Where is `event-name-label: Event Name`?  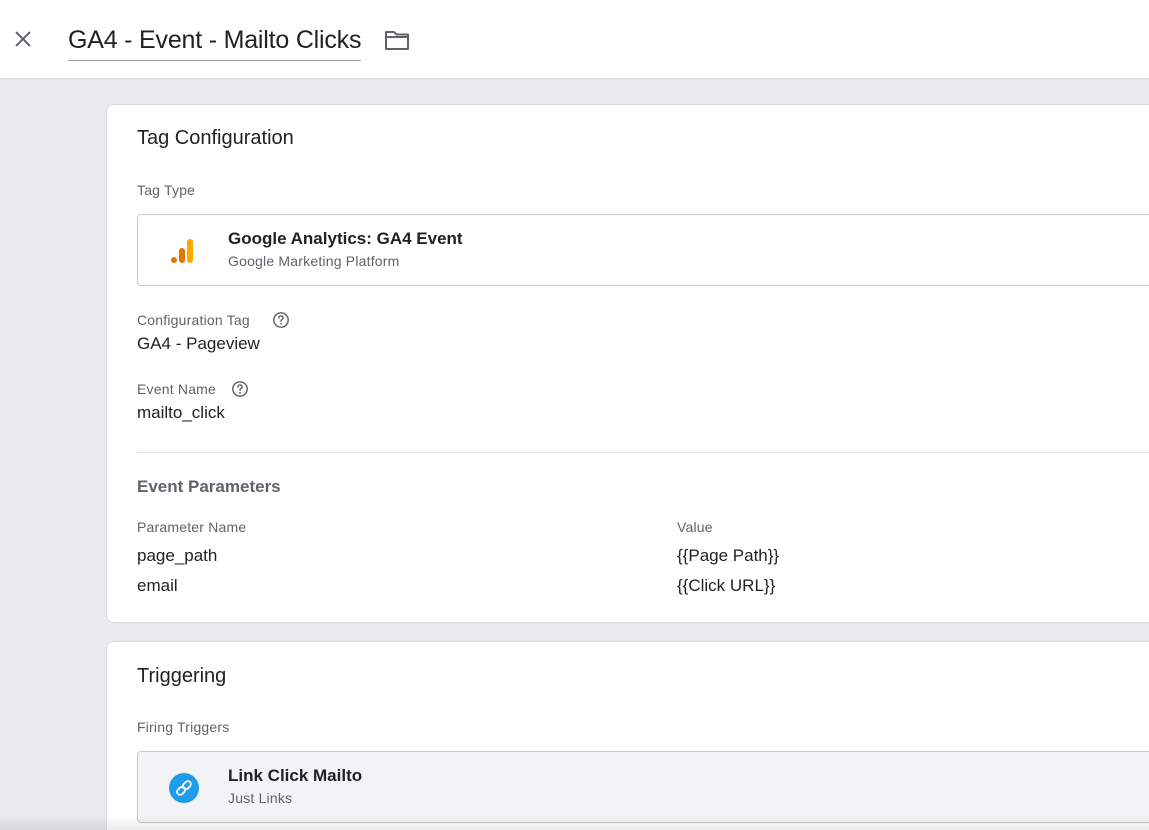 event-name-label: Event Name is located at coordinates (177, 389).